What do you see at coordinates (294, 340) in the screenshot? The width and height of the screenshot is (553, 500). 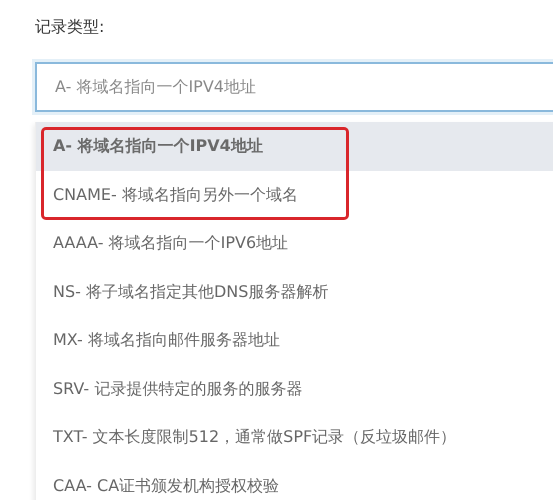 I see `dropdown-option: MX- 将域名指向邮件服务器地址` at bounding box center [294, 340].